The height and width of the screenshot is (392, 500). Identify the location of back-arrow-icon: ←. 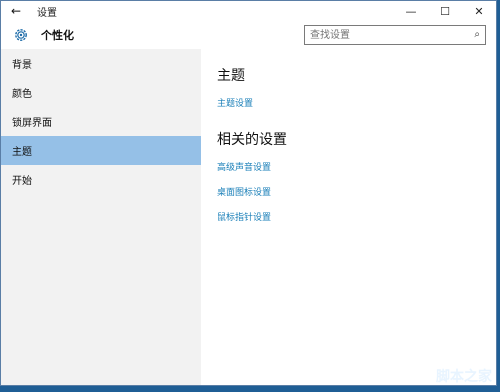
(16, 11).